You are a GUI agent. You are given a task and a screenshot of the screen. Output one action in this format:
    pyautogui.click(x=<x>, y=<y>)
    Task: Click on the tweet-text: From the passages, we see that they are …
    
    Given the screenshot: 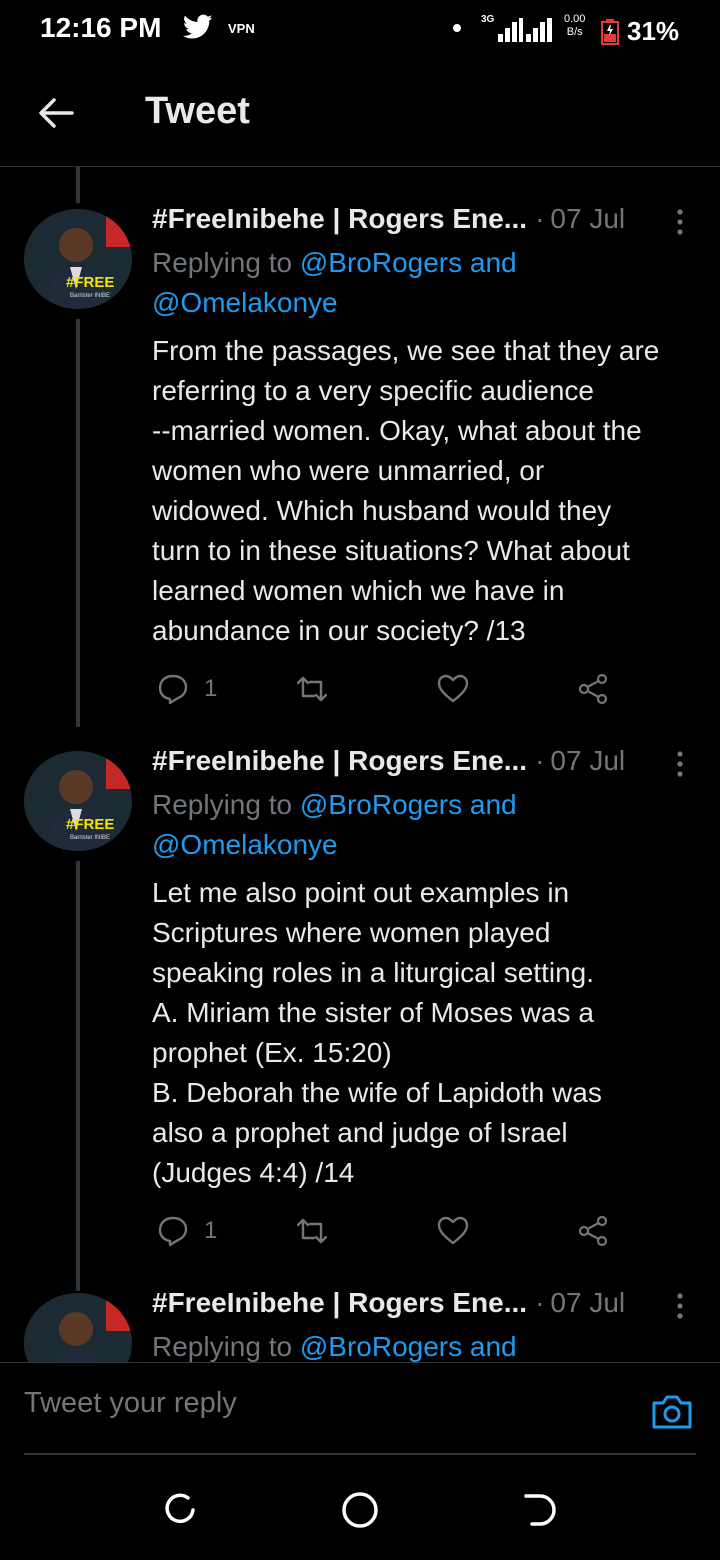 What is the action you would take?
    pyautogui.click(x=406, y=490)
    